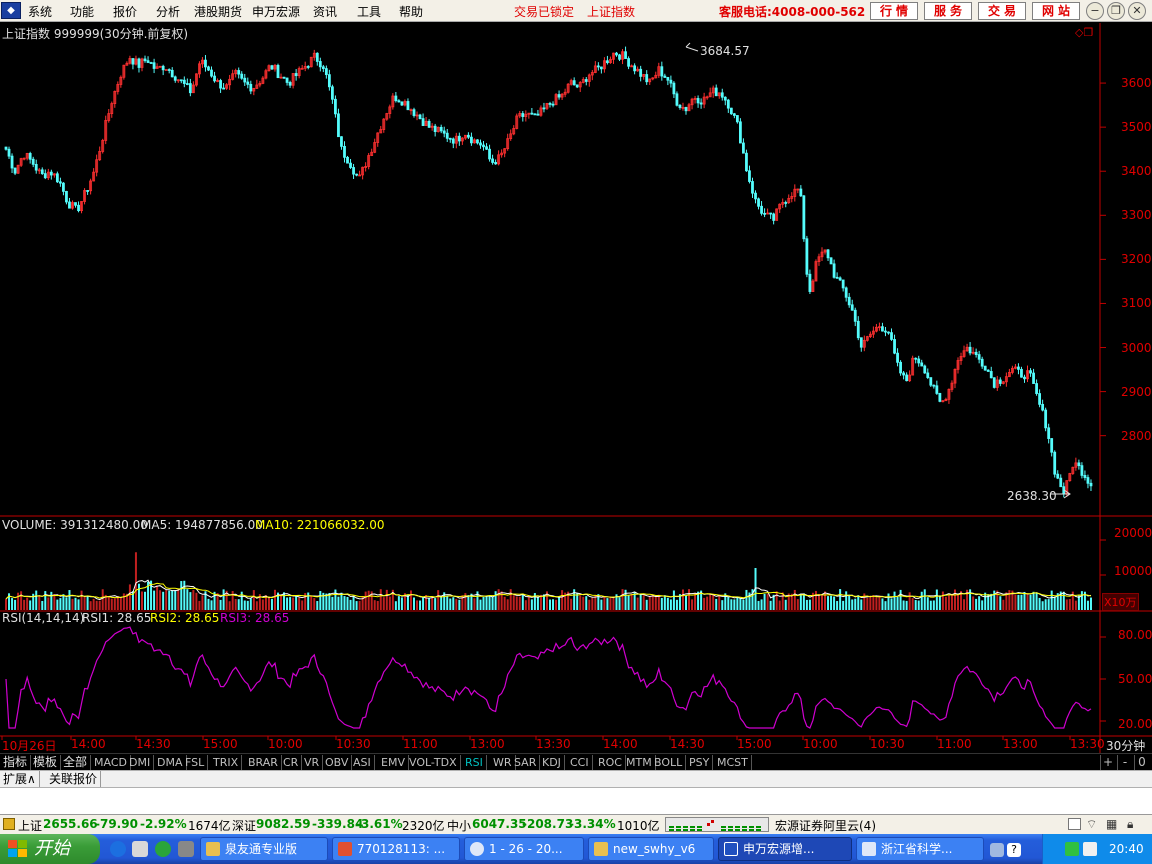  I want to click on indicator-tab-cci: CCI, so click(580, 762).